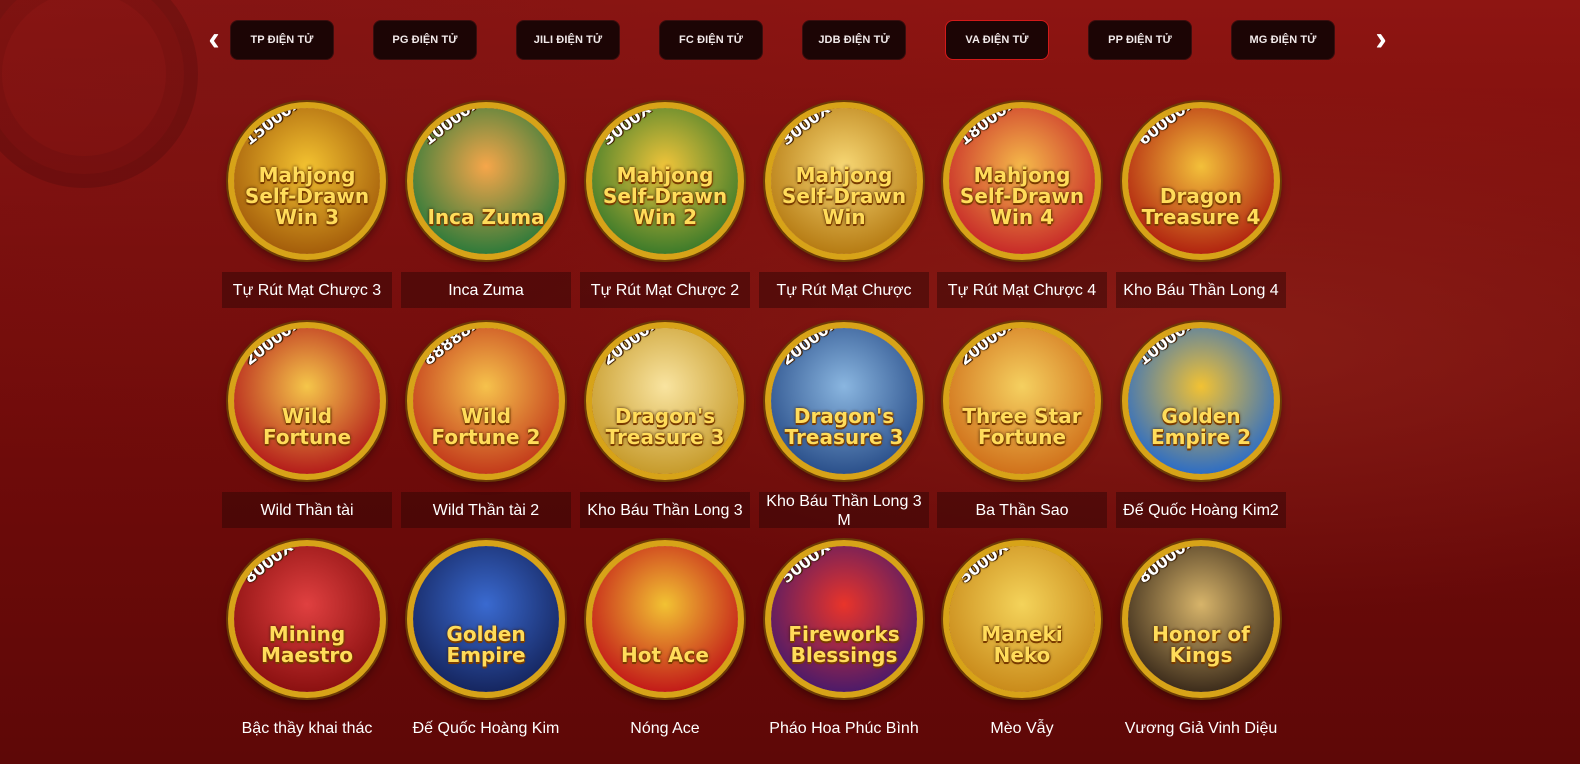 The image size is (1580, 764). I want to click on game-card: 20000X Wild Fortune Wild Thần tài, so click(307, 429).